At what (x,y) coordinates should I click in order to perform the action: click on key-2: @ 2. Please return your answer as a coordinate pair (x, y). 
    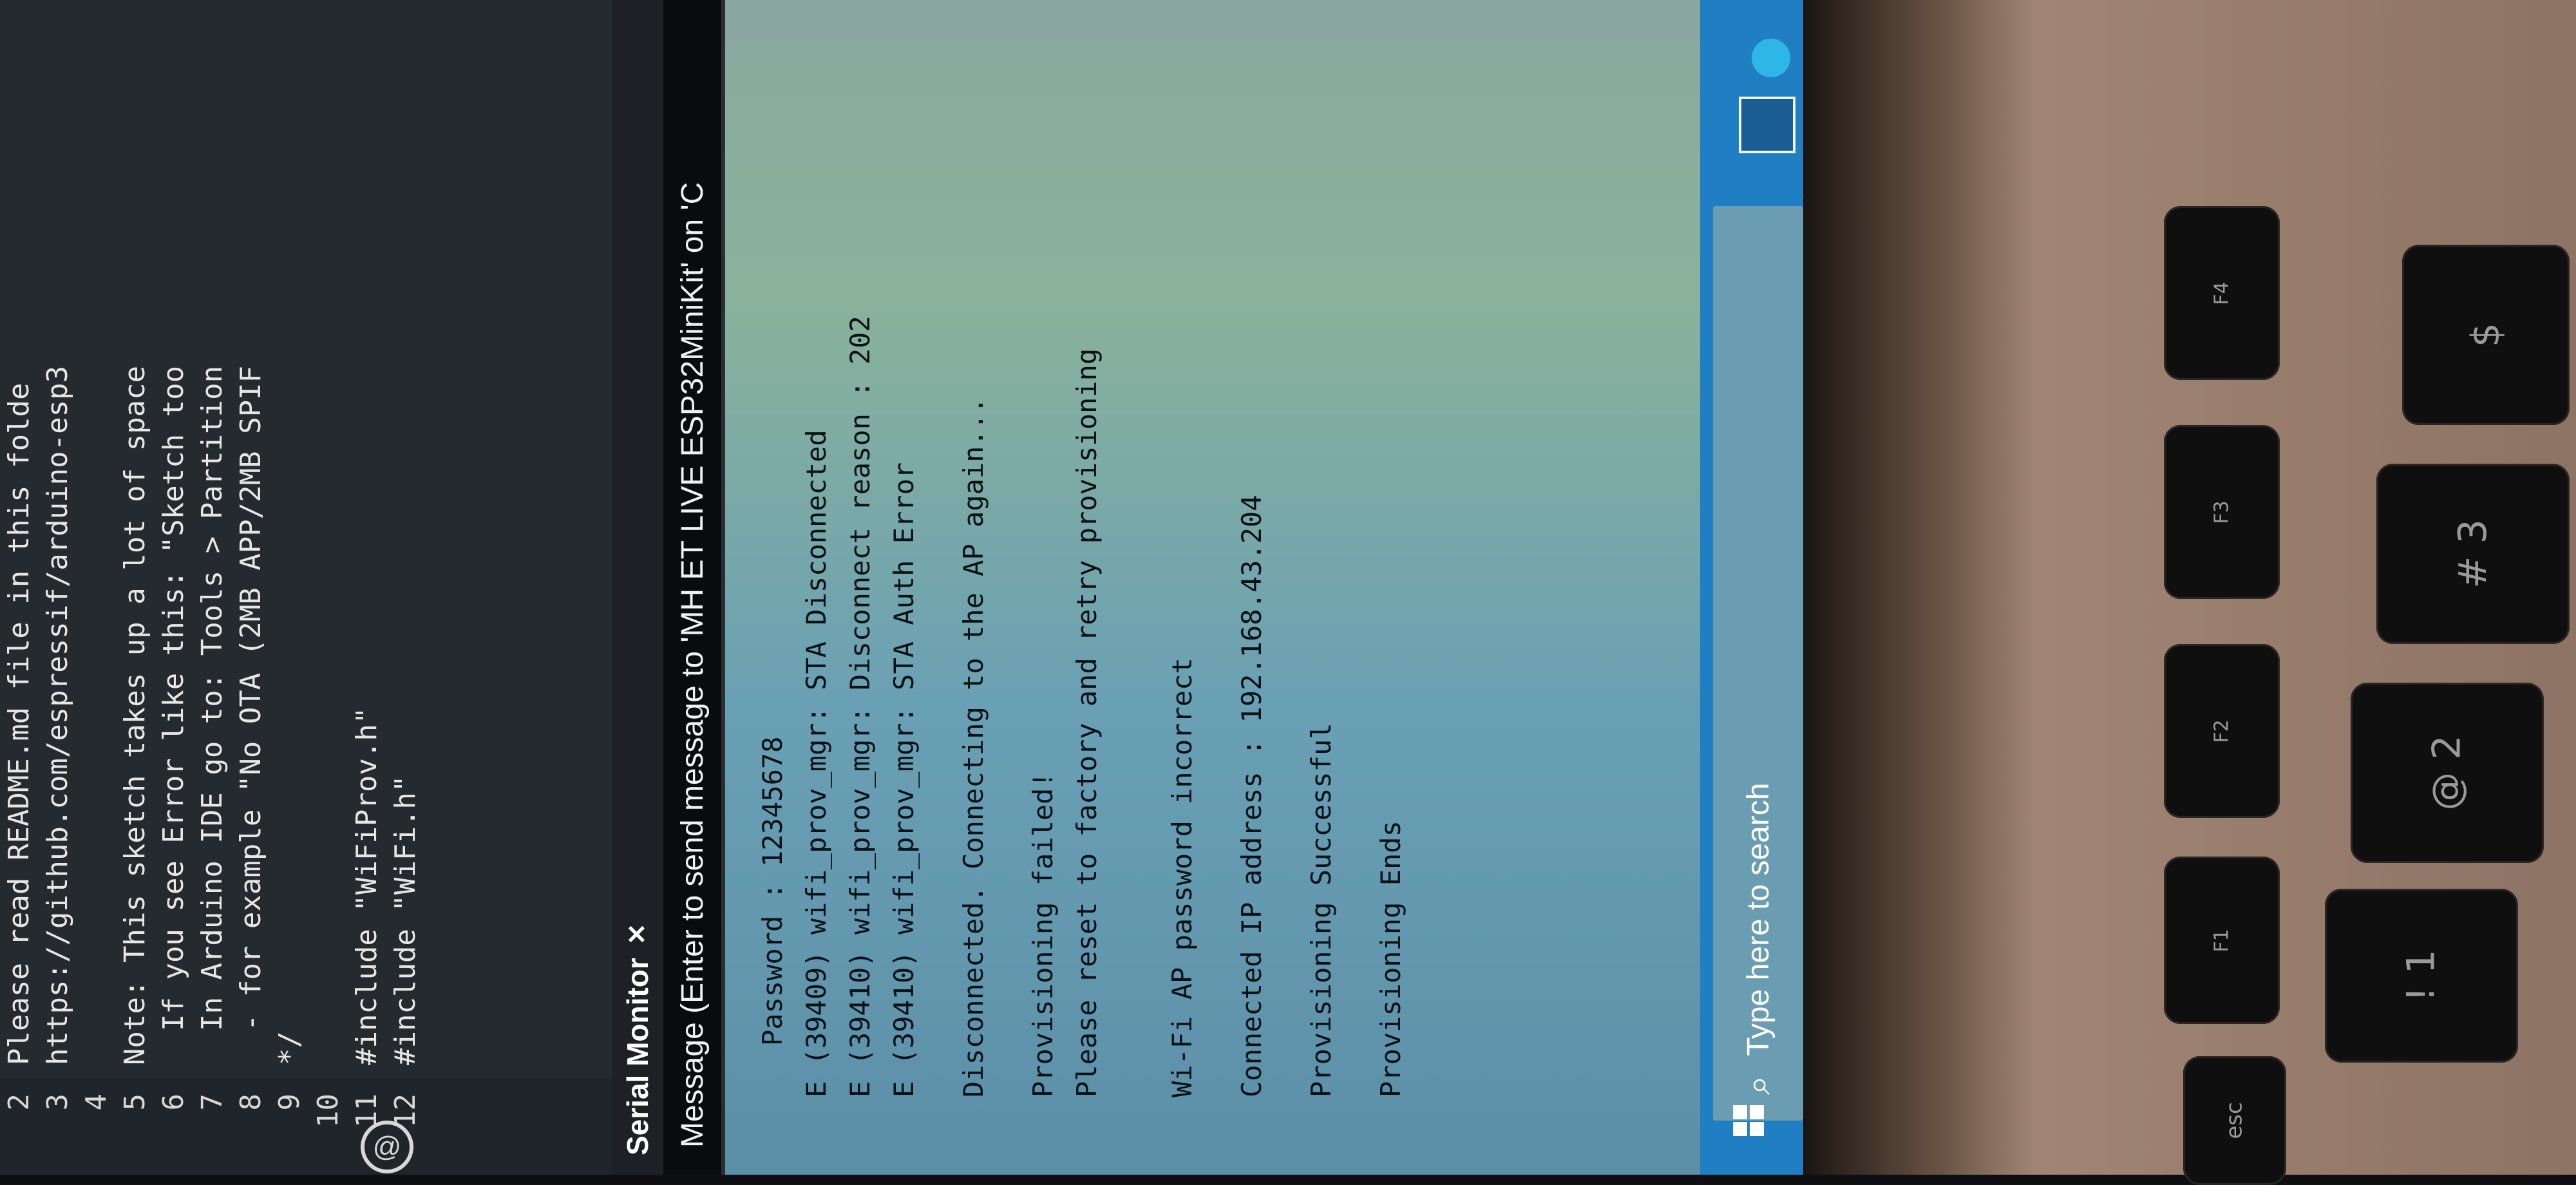
    Looking at the image, I should click on (2447, 773).